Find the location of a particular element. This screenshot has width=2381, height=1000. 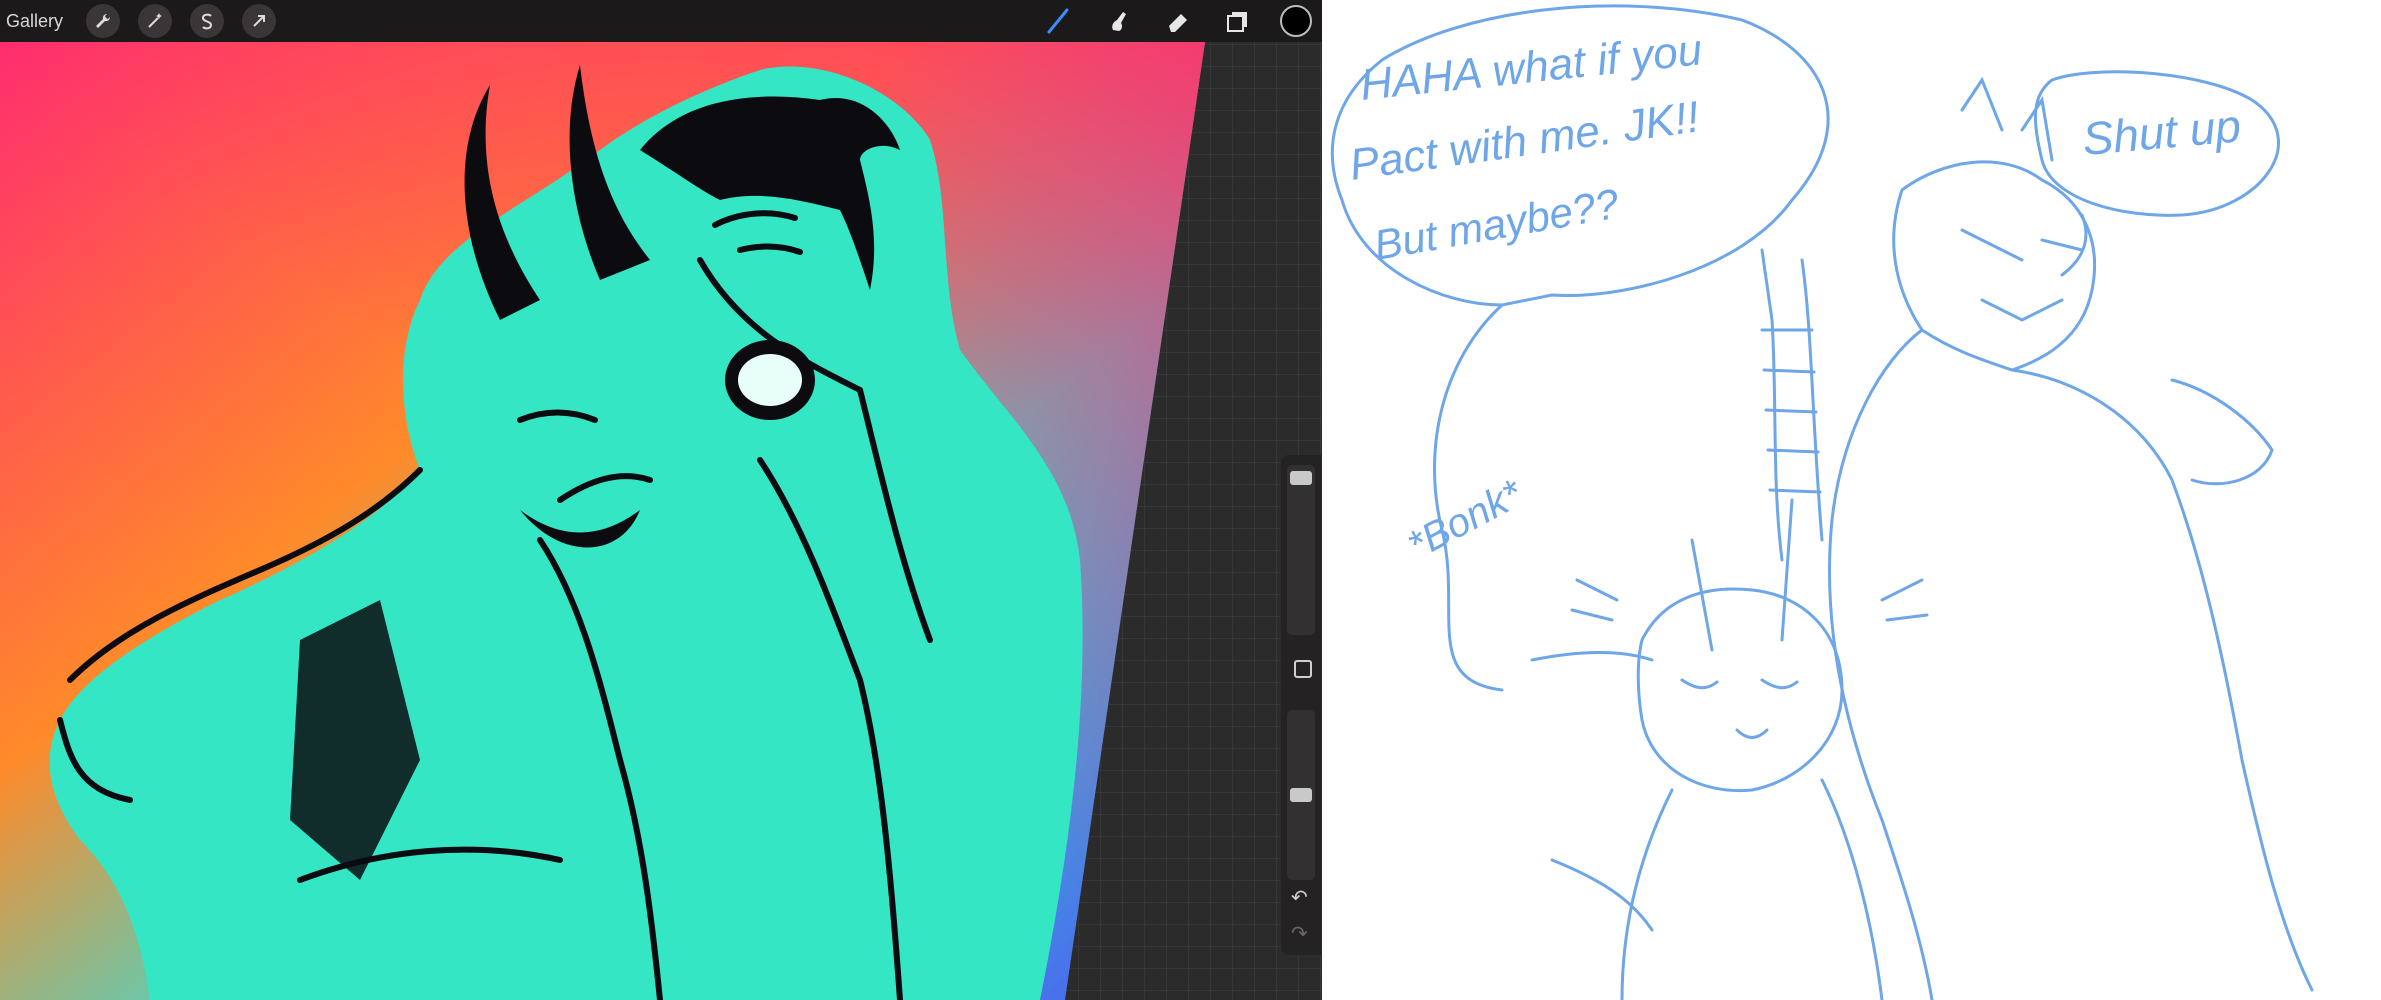

opacity-slider is located at coordinates (1301, 795).